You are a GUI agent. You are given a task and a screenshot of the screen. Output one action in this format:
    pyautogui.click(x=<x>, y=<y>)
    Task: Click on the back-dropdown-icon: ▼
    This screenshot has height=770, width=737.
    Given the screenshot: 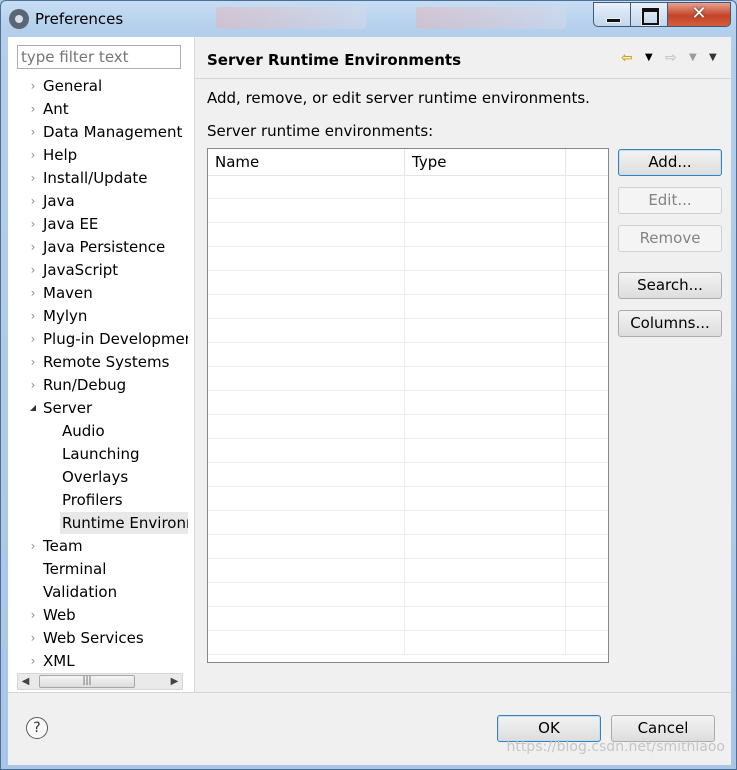 What is the action you would take?
    pyautogui.click(x=649, y=58)
    